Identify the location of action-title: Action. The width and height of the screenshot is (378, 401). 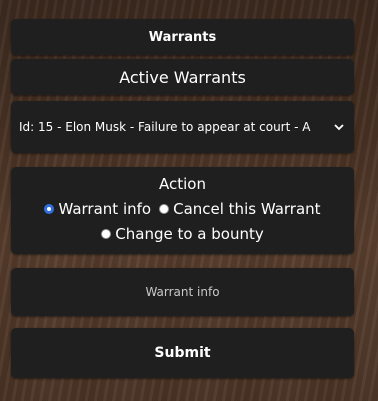
(182, 184).